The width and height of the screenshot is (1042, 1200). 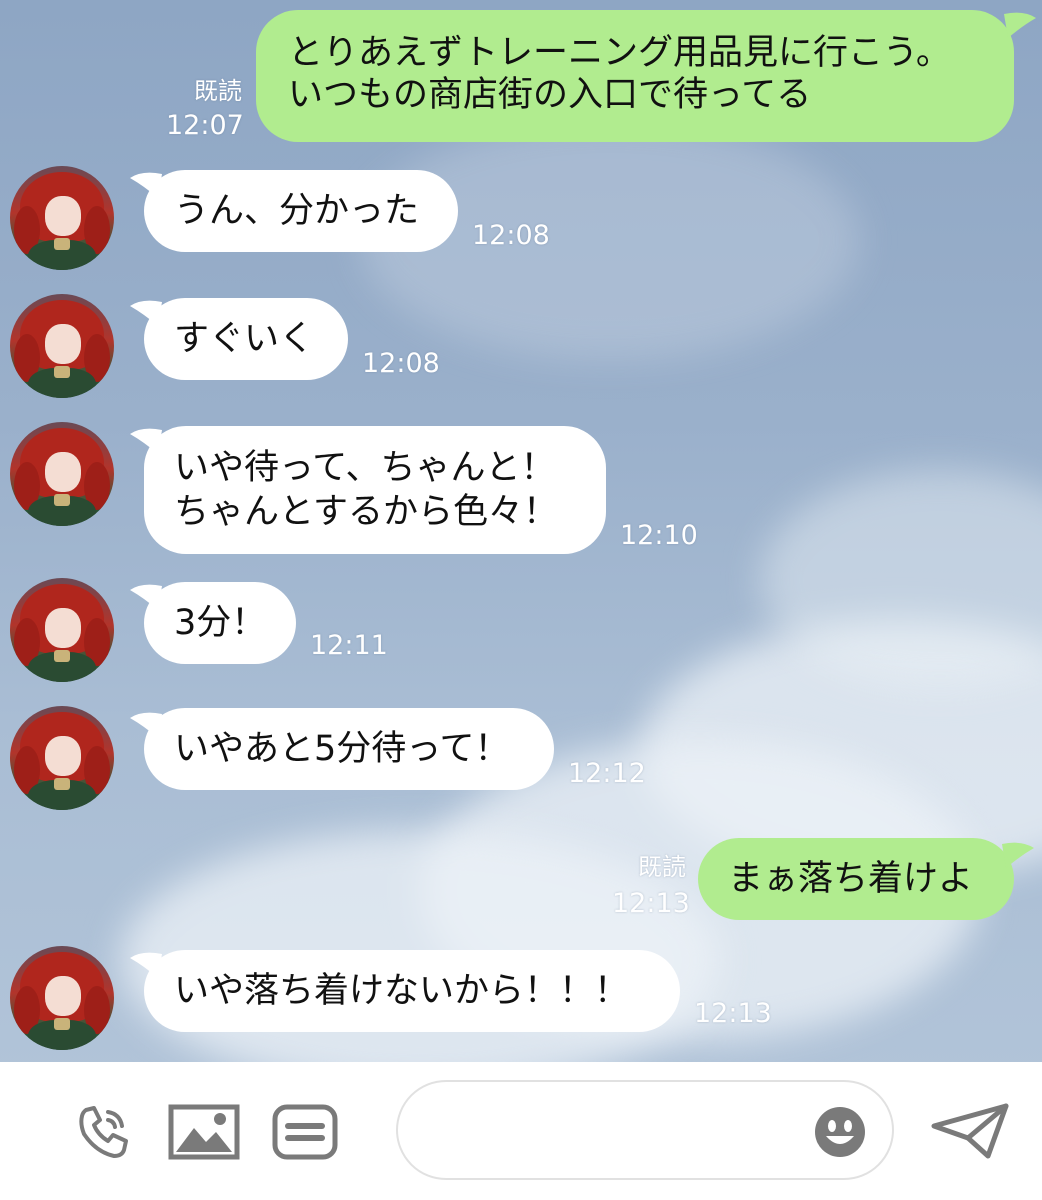 I want to click on phone-icon, so click(x=104, y=1132).